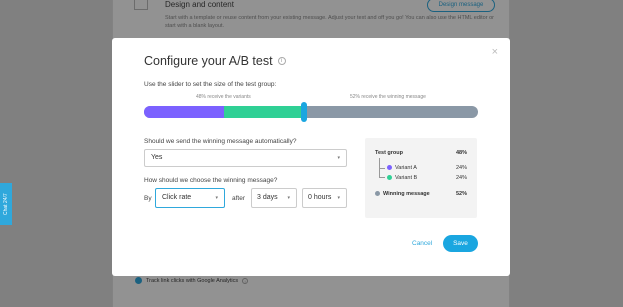 The image size is (623, 307). Describe the element at coordinates (377, 194) in the screenshot. I see `winning-dot-icon` at that location.